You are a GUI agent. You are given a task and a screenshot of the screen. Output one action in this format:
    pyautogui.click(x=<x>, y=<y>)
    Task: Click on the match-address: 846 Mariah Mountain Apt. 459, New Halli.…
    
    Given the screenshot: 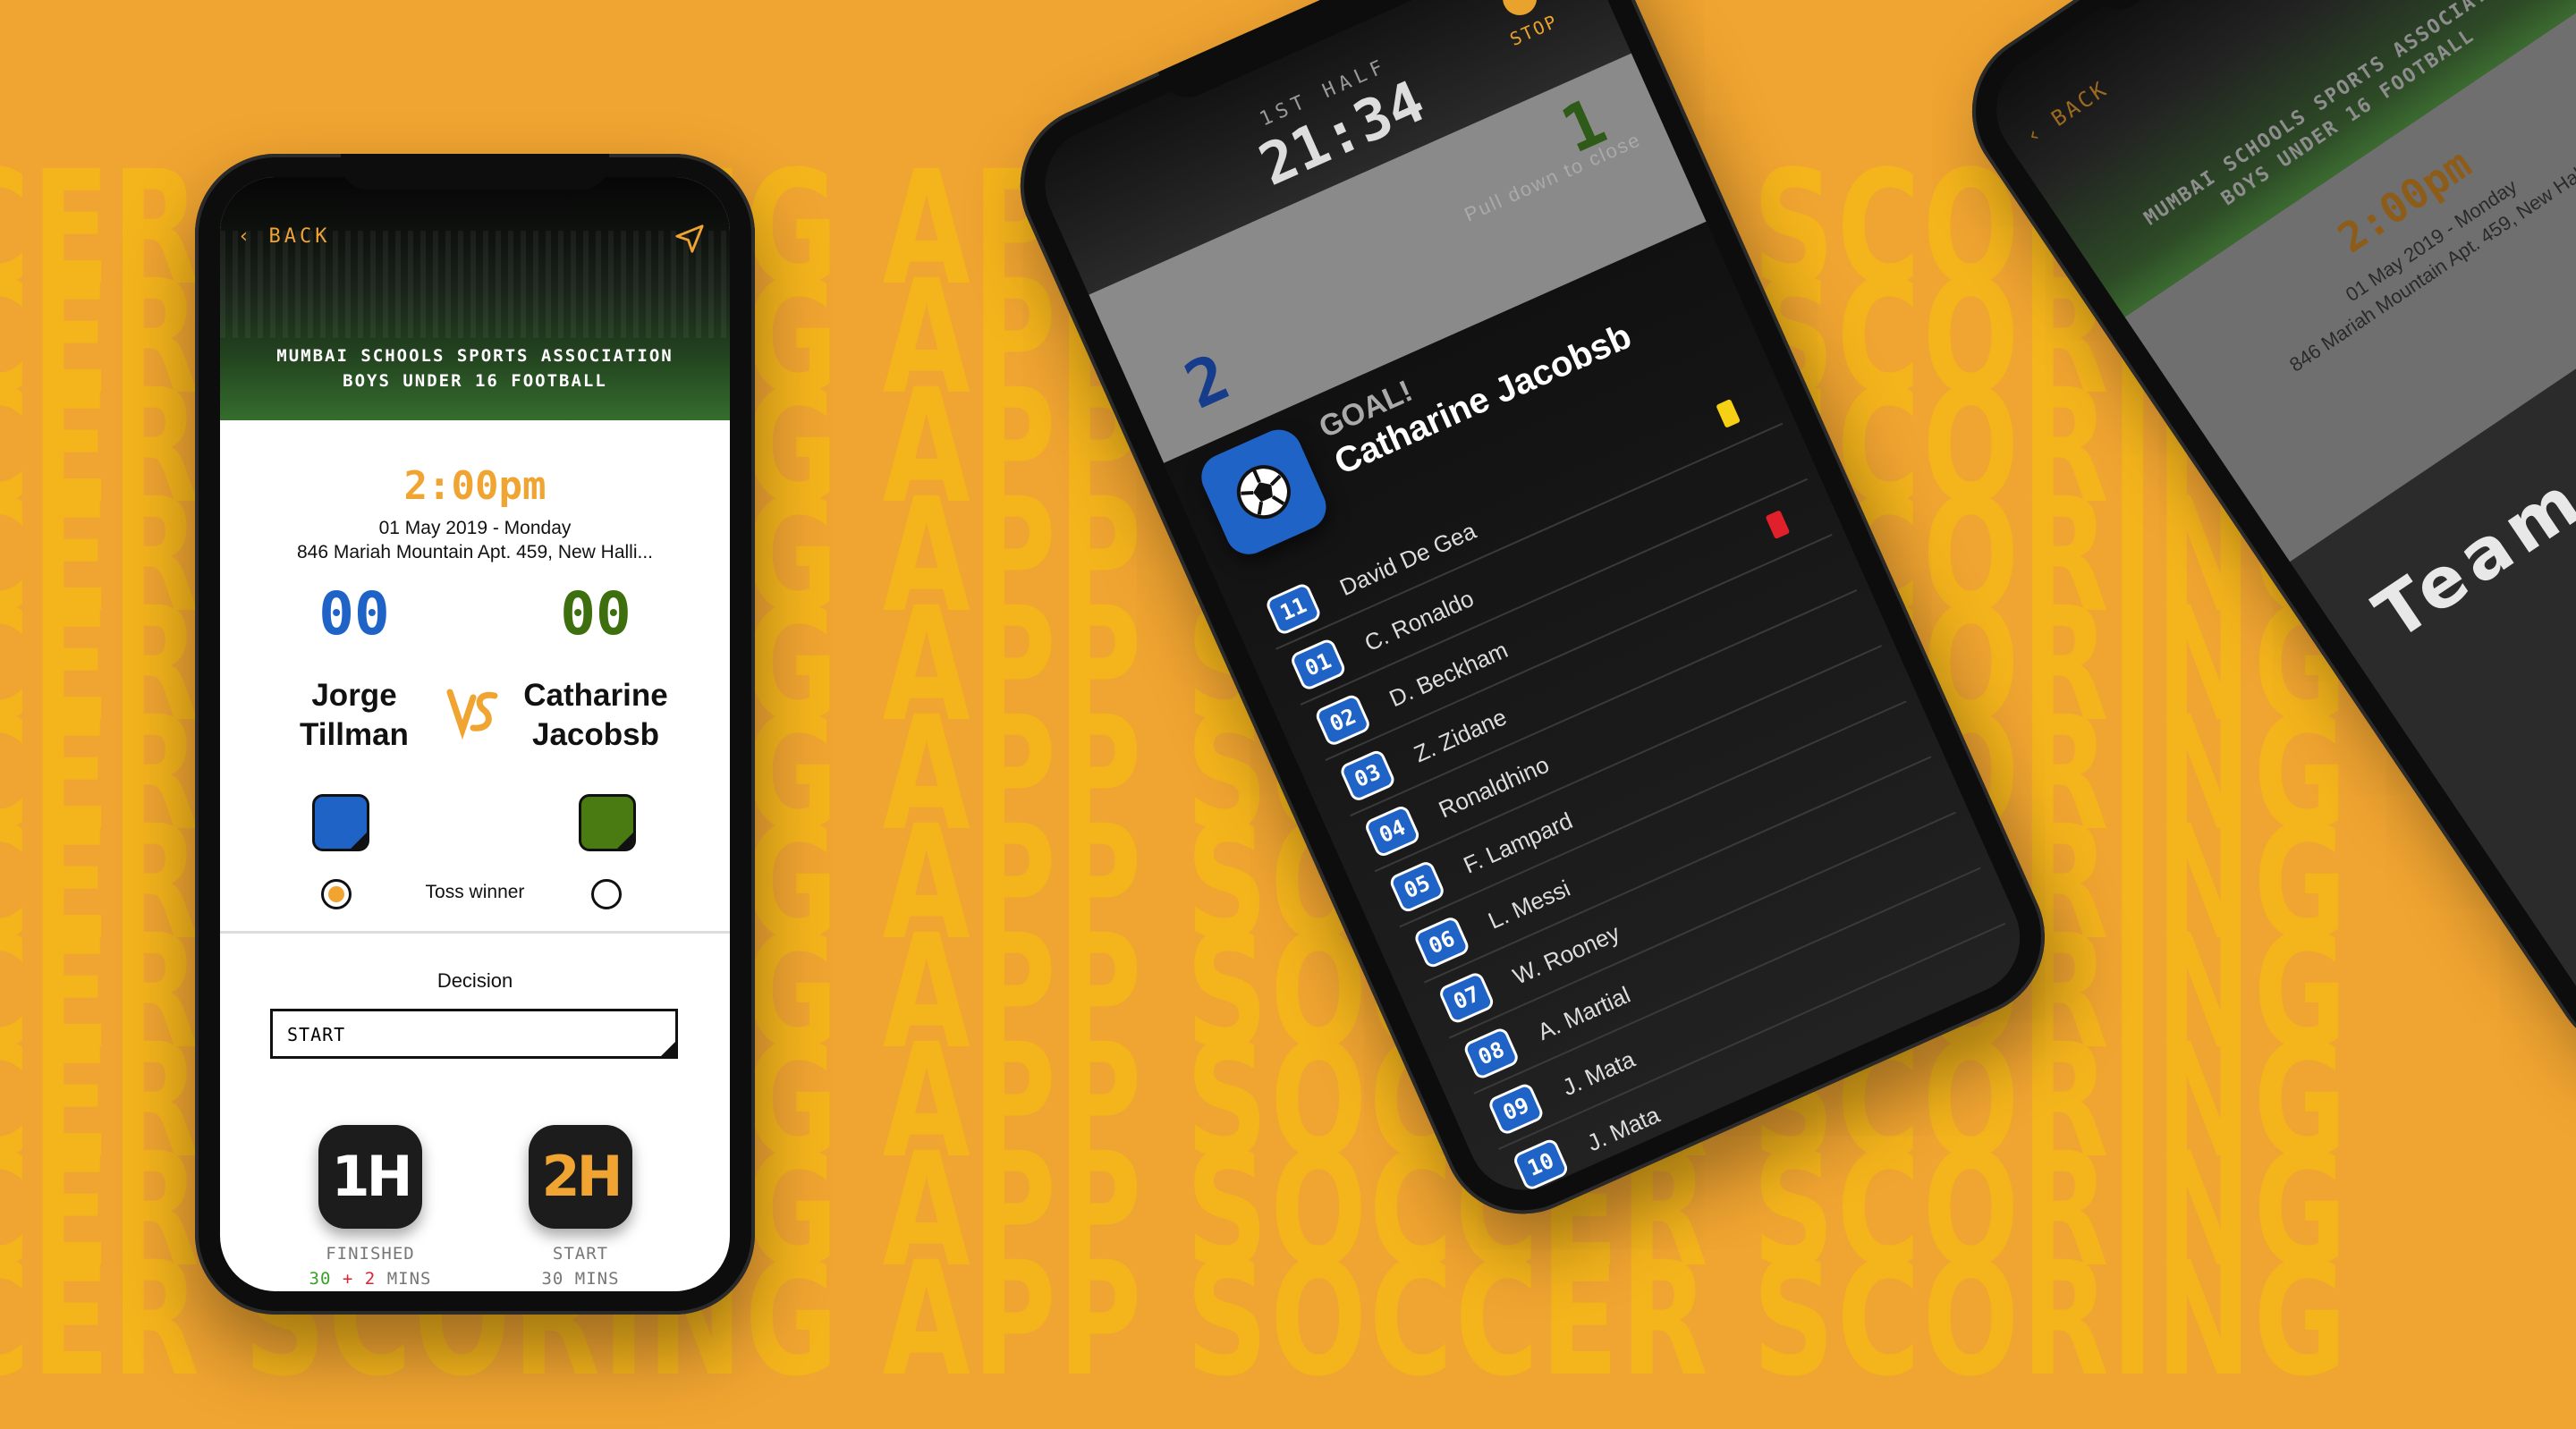 What is the action you would take?
    pyautogui.click(x=475, y=552)
    